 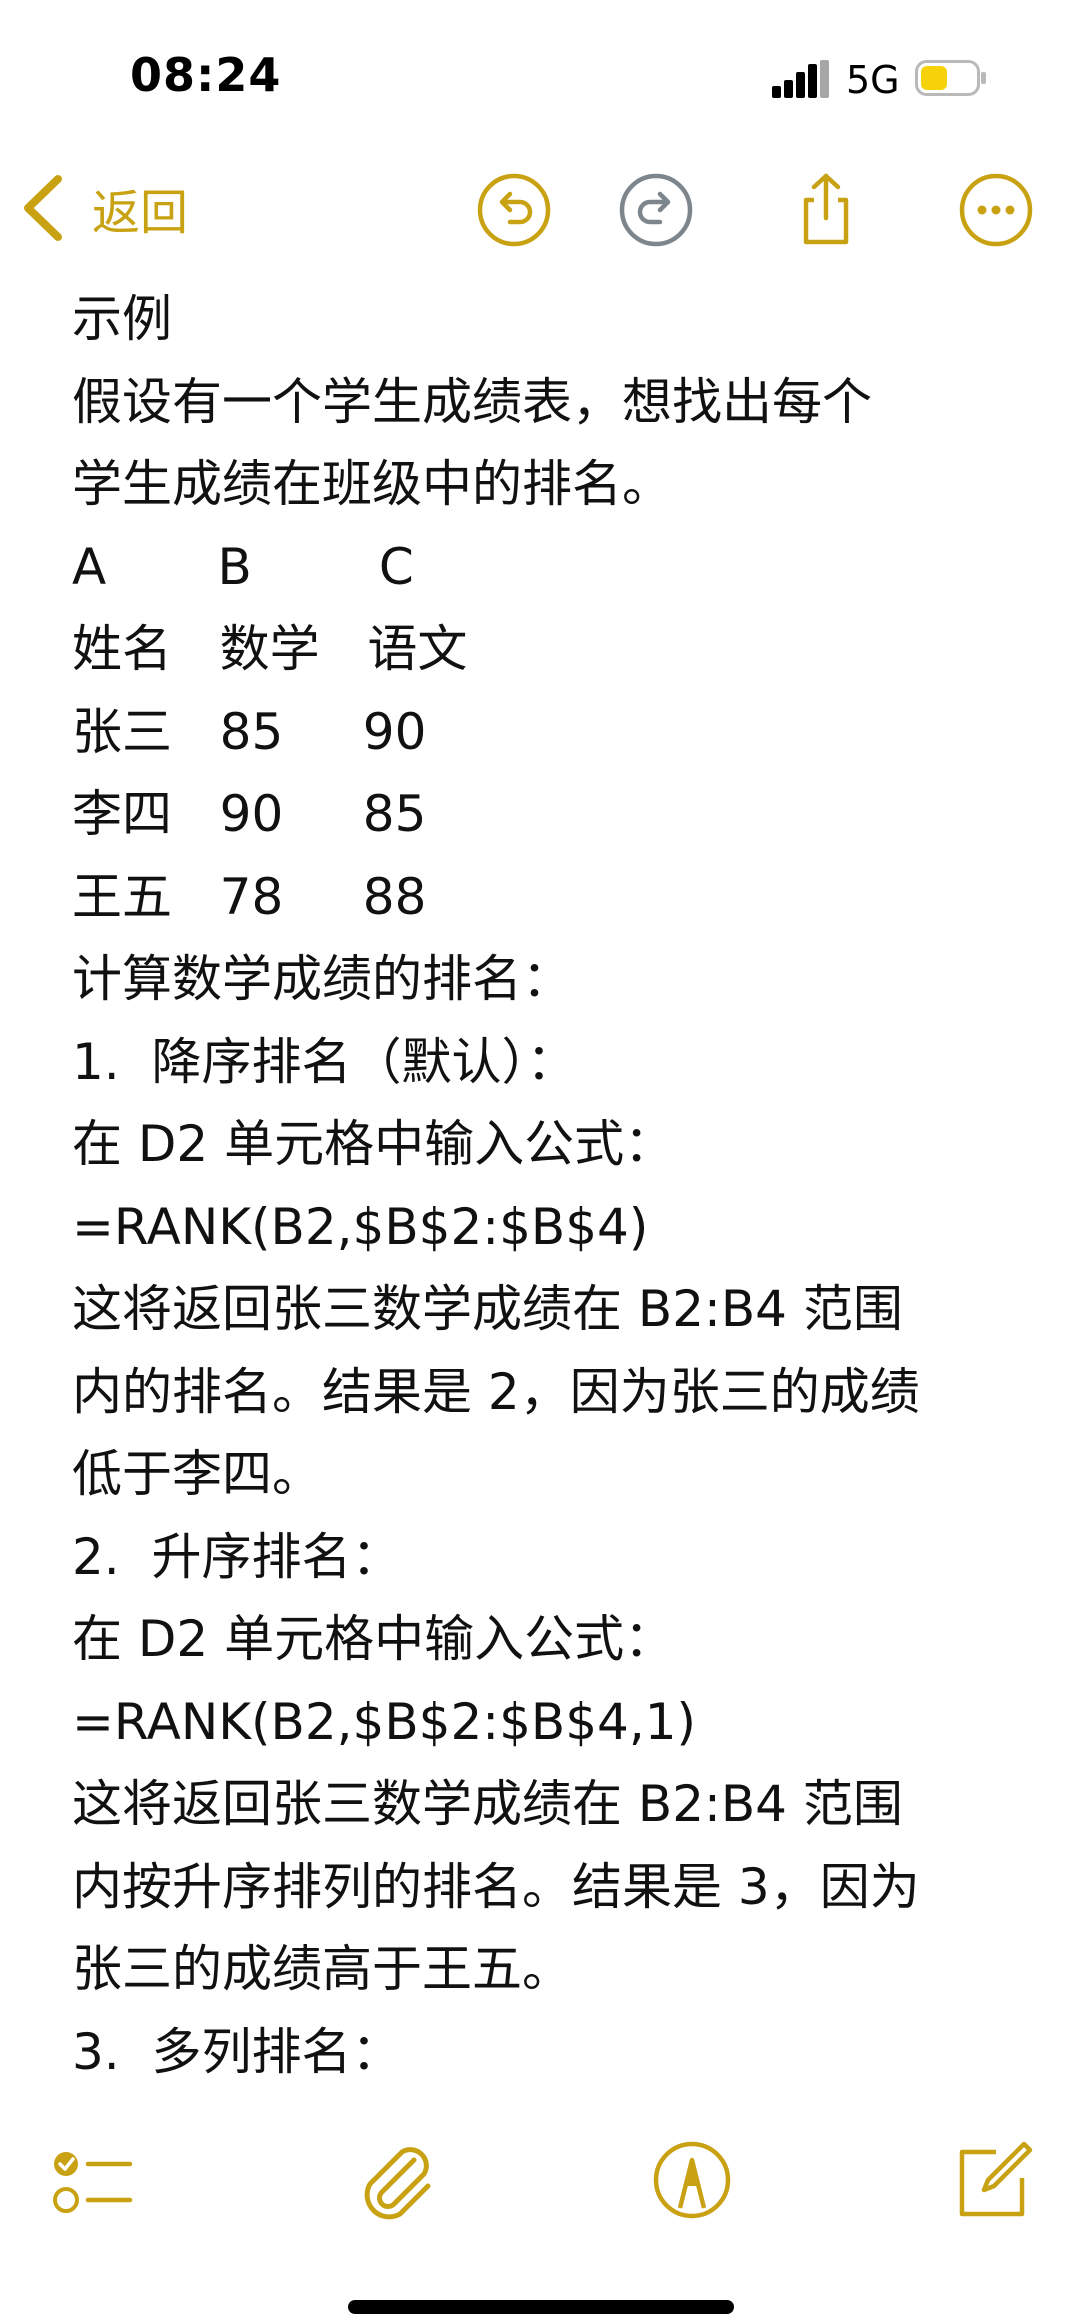 I want to click on network-label: 5G, so click(x=873, y=80).